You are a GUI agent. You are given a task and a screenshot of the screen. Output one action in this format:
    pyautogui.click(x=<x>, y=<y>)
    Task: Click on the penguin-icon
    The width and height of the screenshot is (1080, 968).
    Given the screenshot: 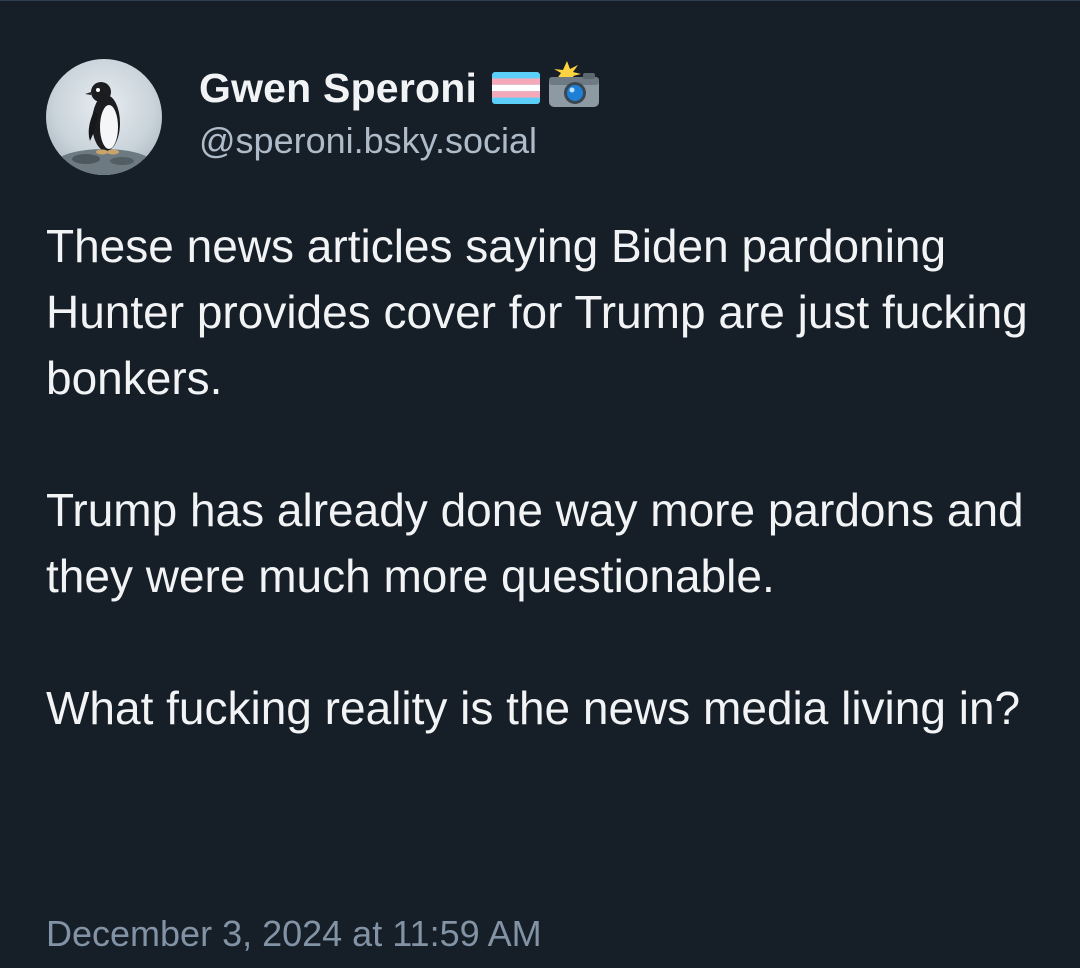 What is the action you would take?
    pyautogui.click(x=104, y=128)
    